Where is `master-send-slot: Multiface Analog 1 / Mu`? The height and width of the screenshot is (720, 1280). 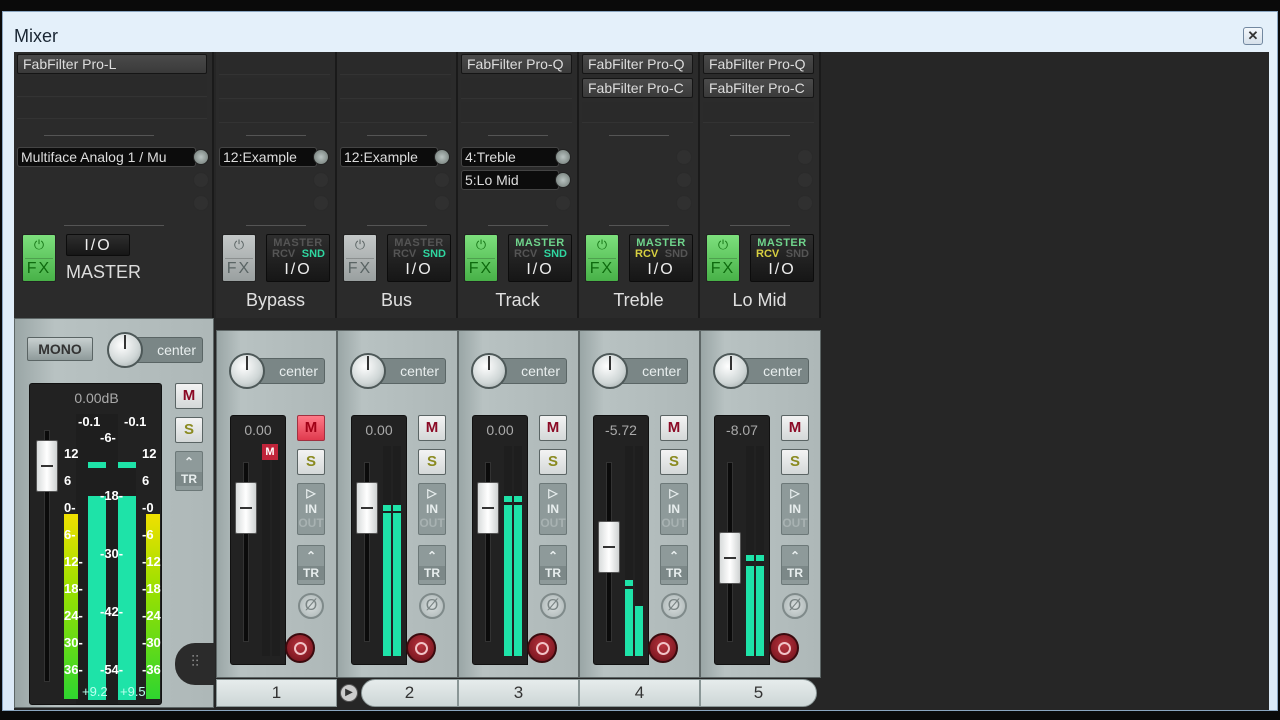 master-send-slot: Multiface Analog 1 / Mu is located at coordinates (106, 157).